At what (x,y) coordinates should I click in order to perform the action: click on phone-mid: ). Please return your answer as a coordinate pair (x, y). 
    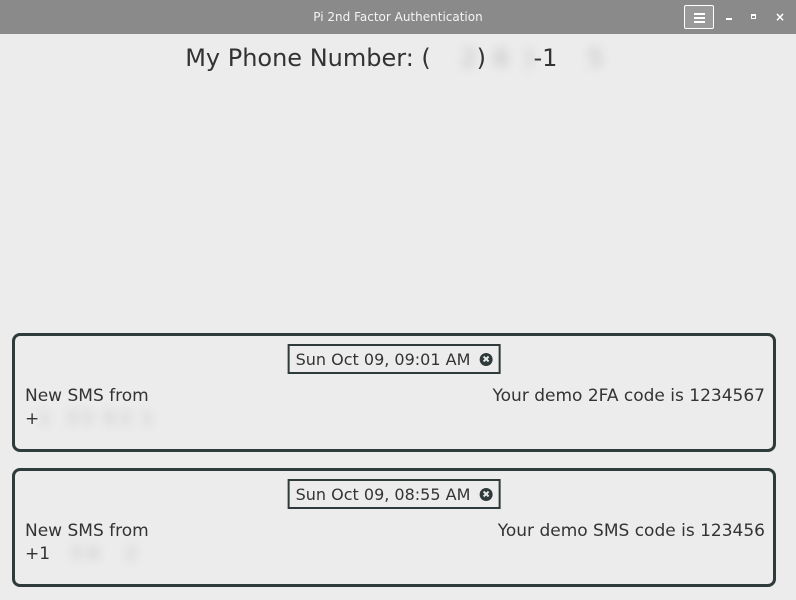
    Looking at the image, I should click on (485, 58).